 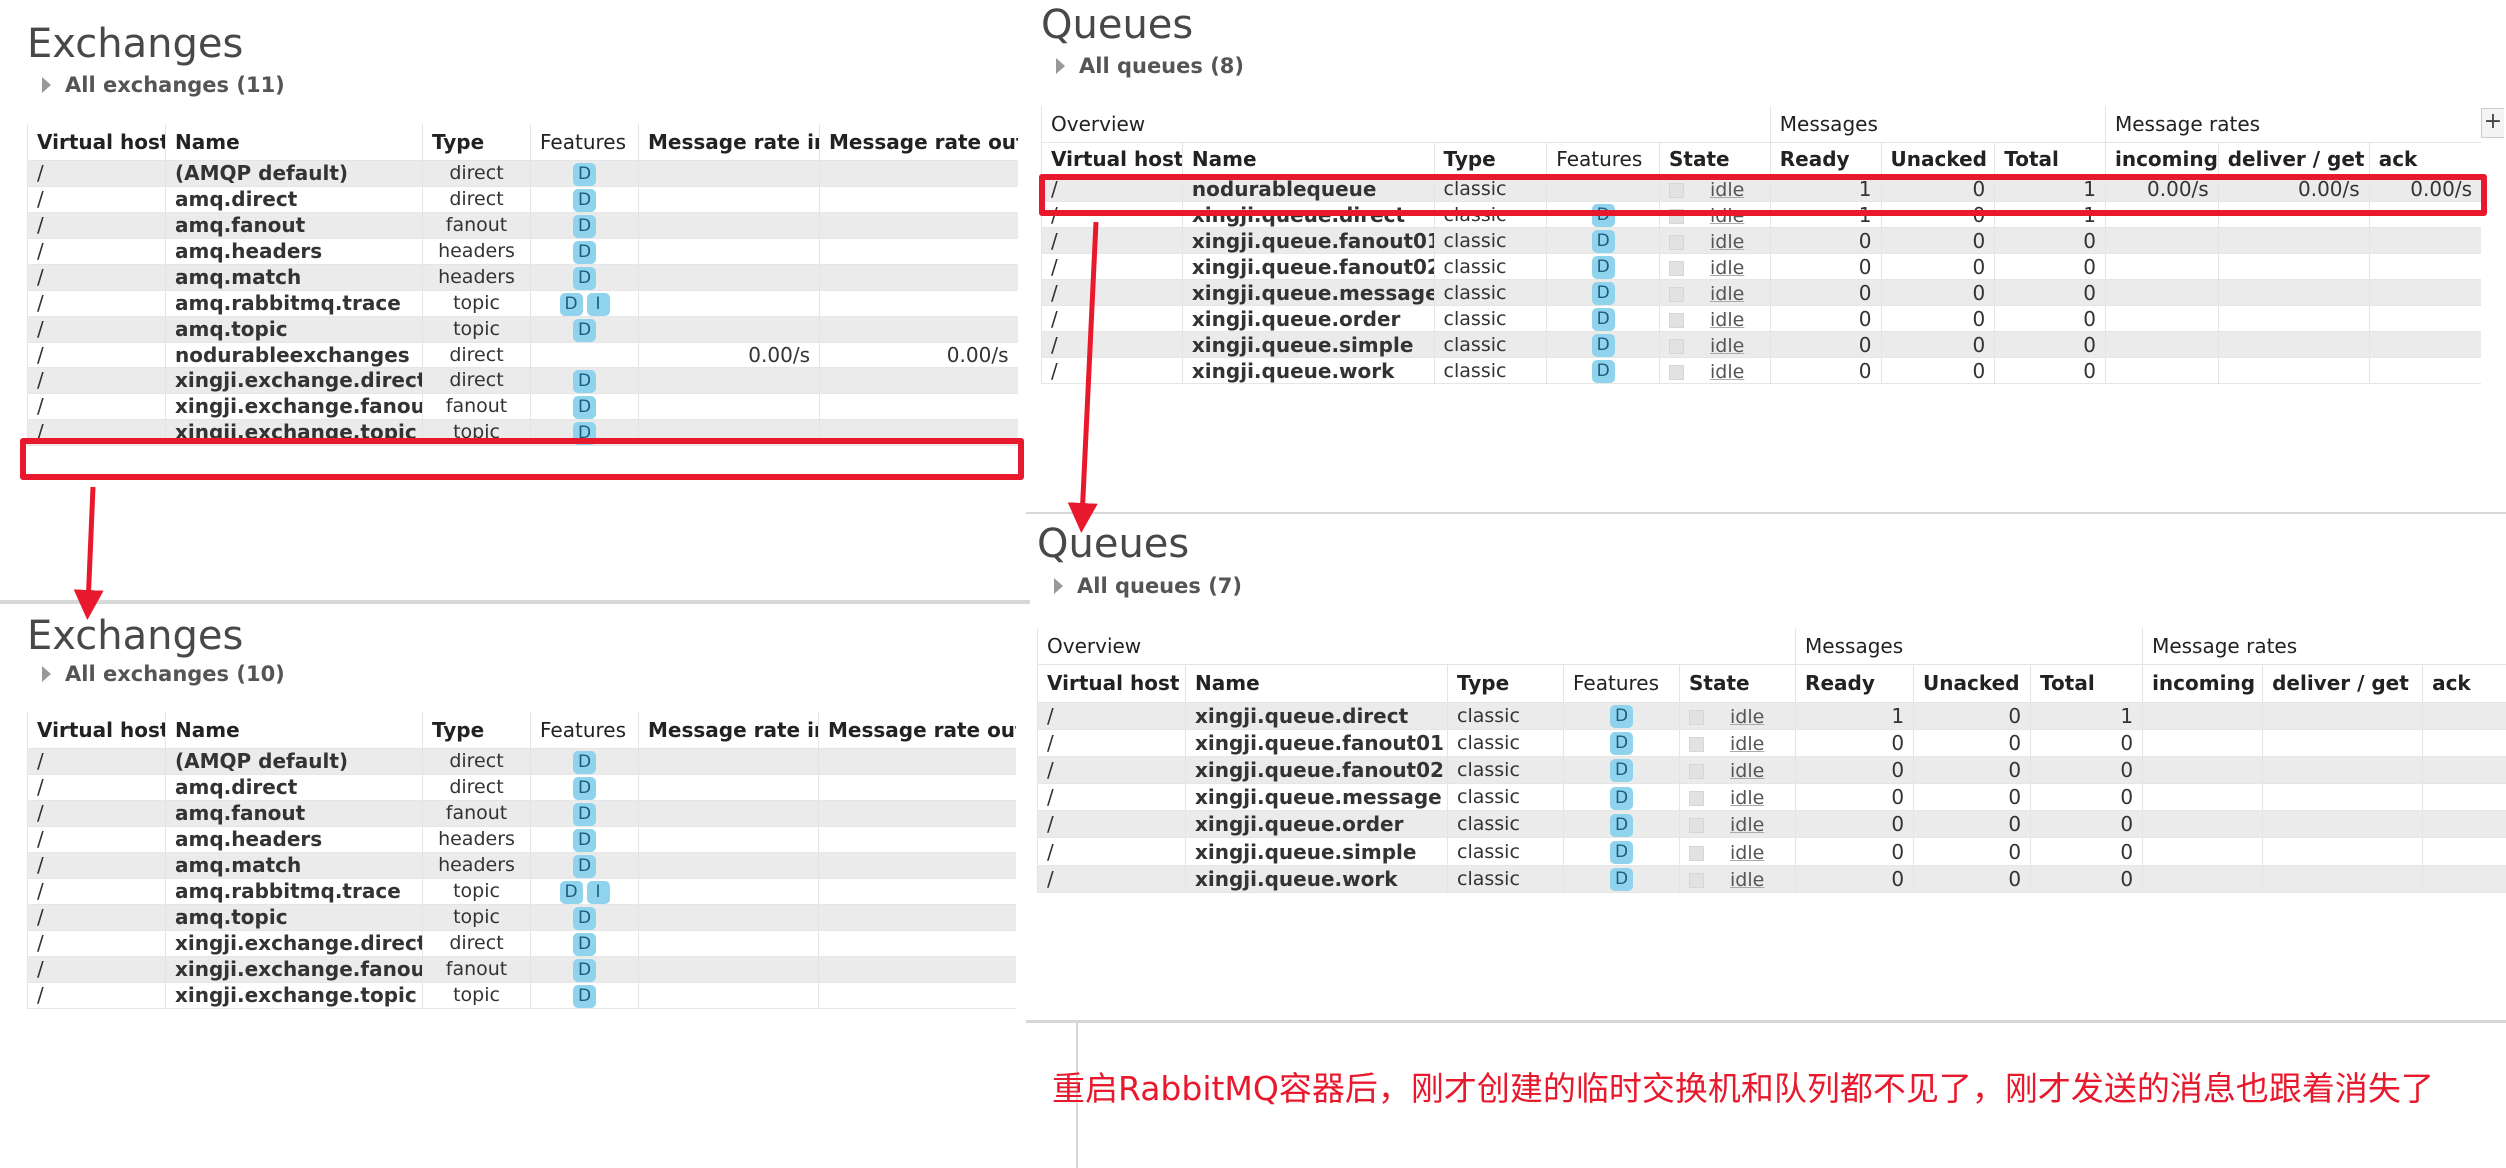 I want to click on type-cell: headers, so click(x=476, y=839).